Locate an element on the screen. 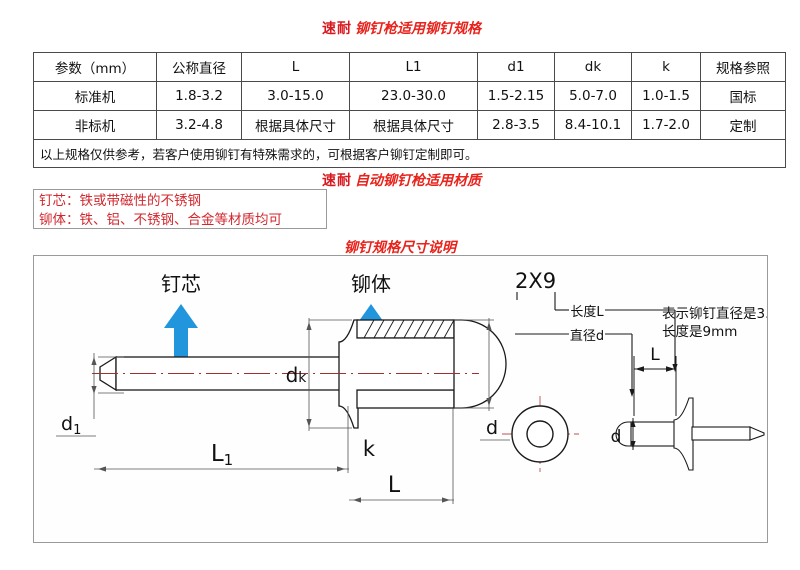 This screenshot has width=800, height=570. cell-standard-L1: 23.0-30.0 is located at coordinates (413, 96).